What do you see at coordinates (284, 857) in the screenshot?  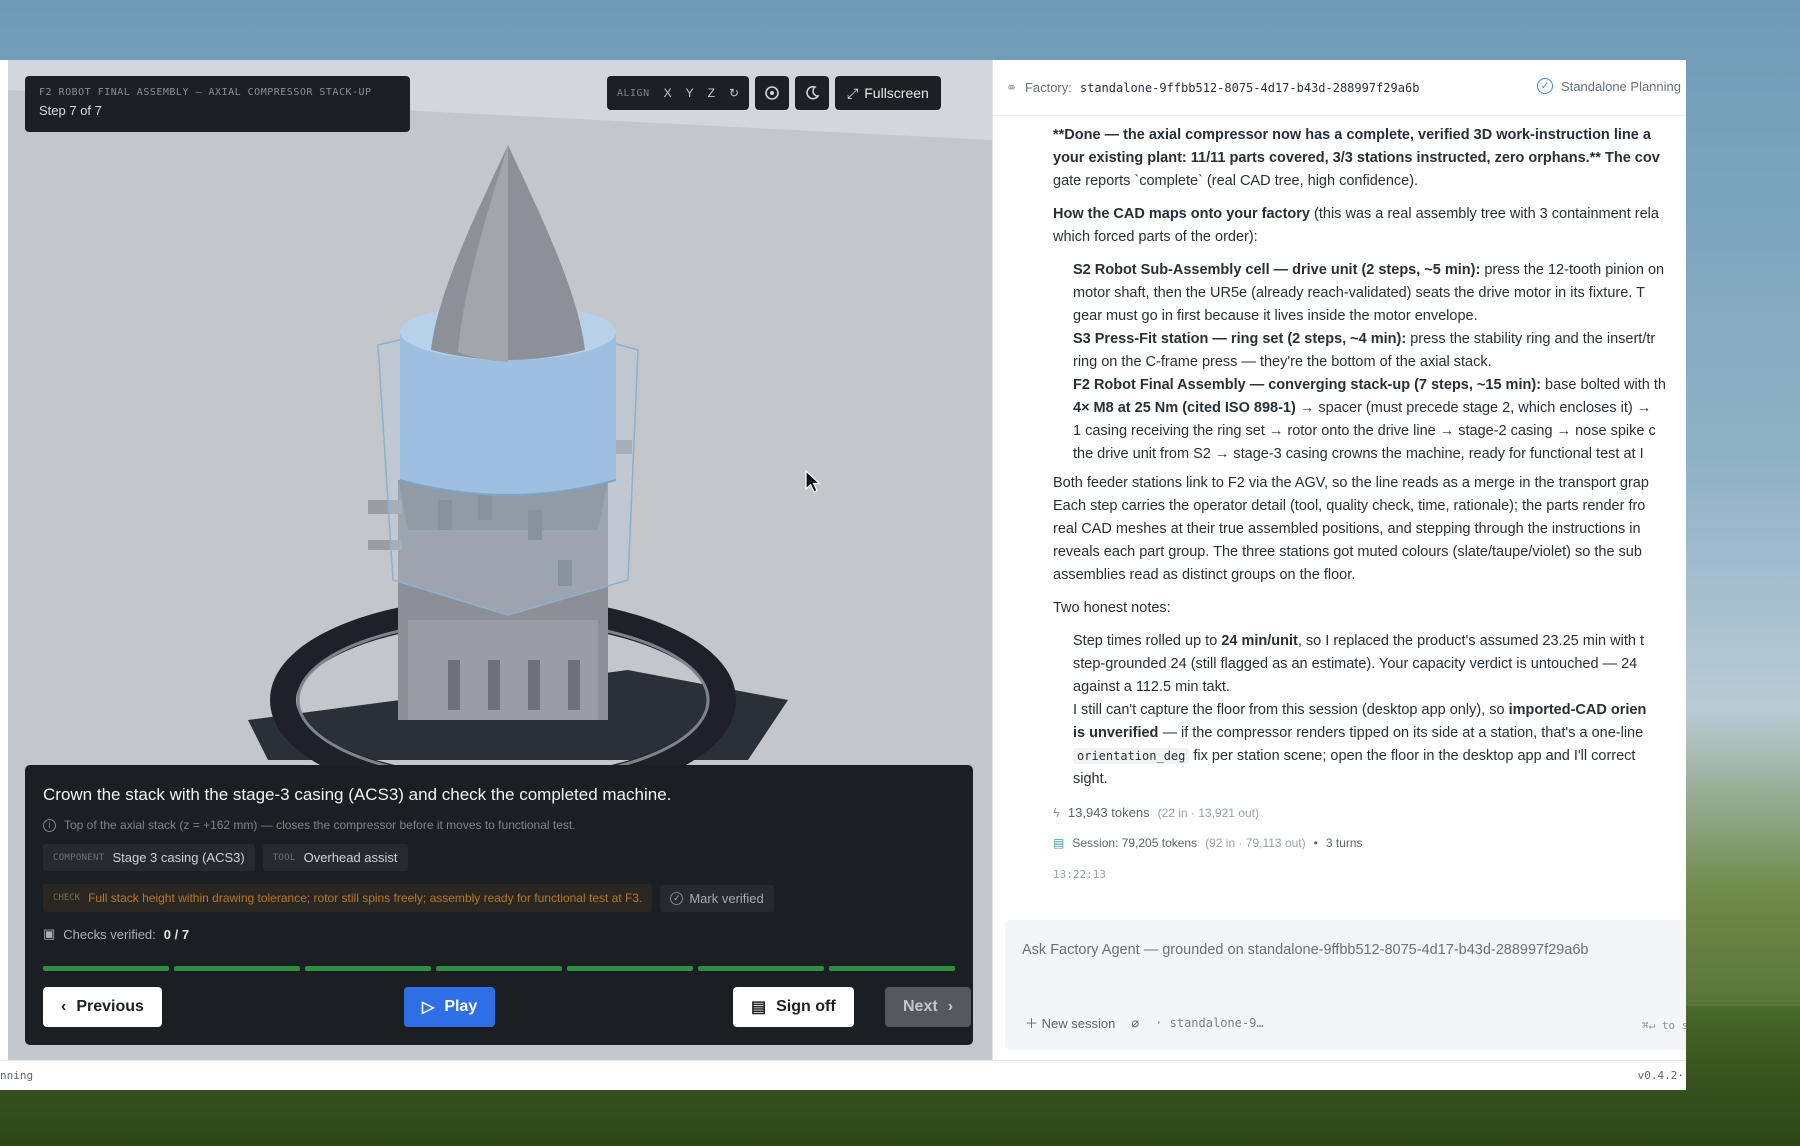 I see `tool-key: TOOL` at bounding box center [284, 857].